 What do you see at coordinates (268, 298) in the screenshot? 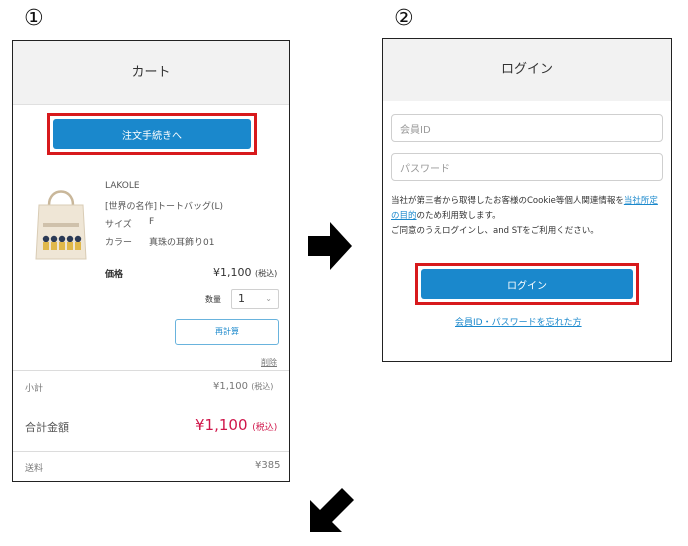
I see `chevron-down-icon: ⌄` at bounding box center [268, 298].